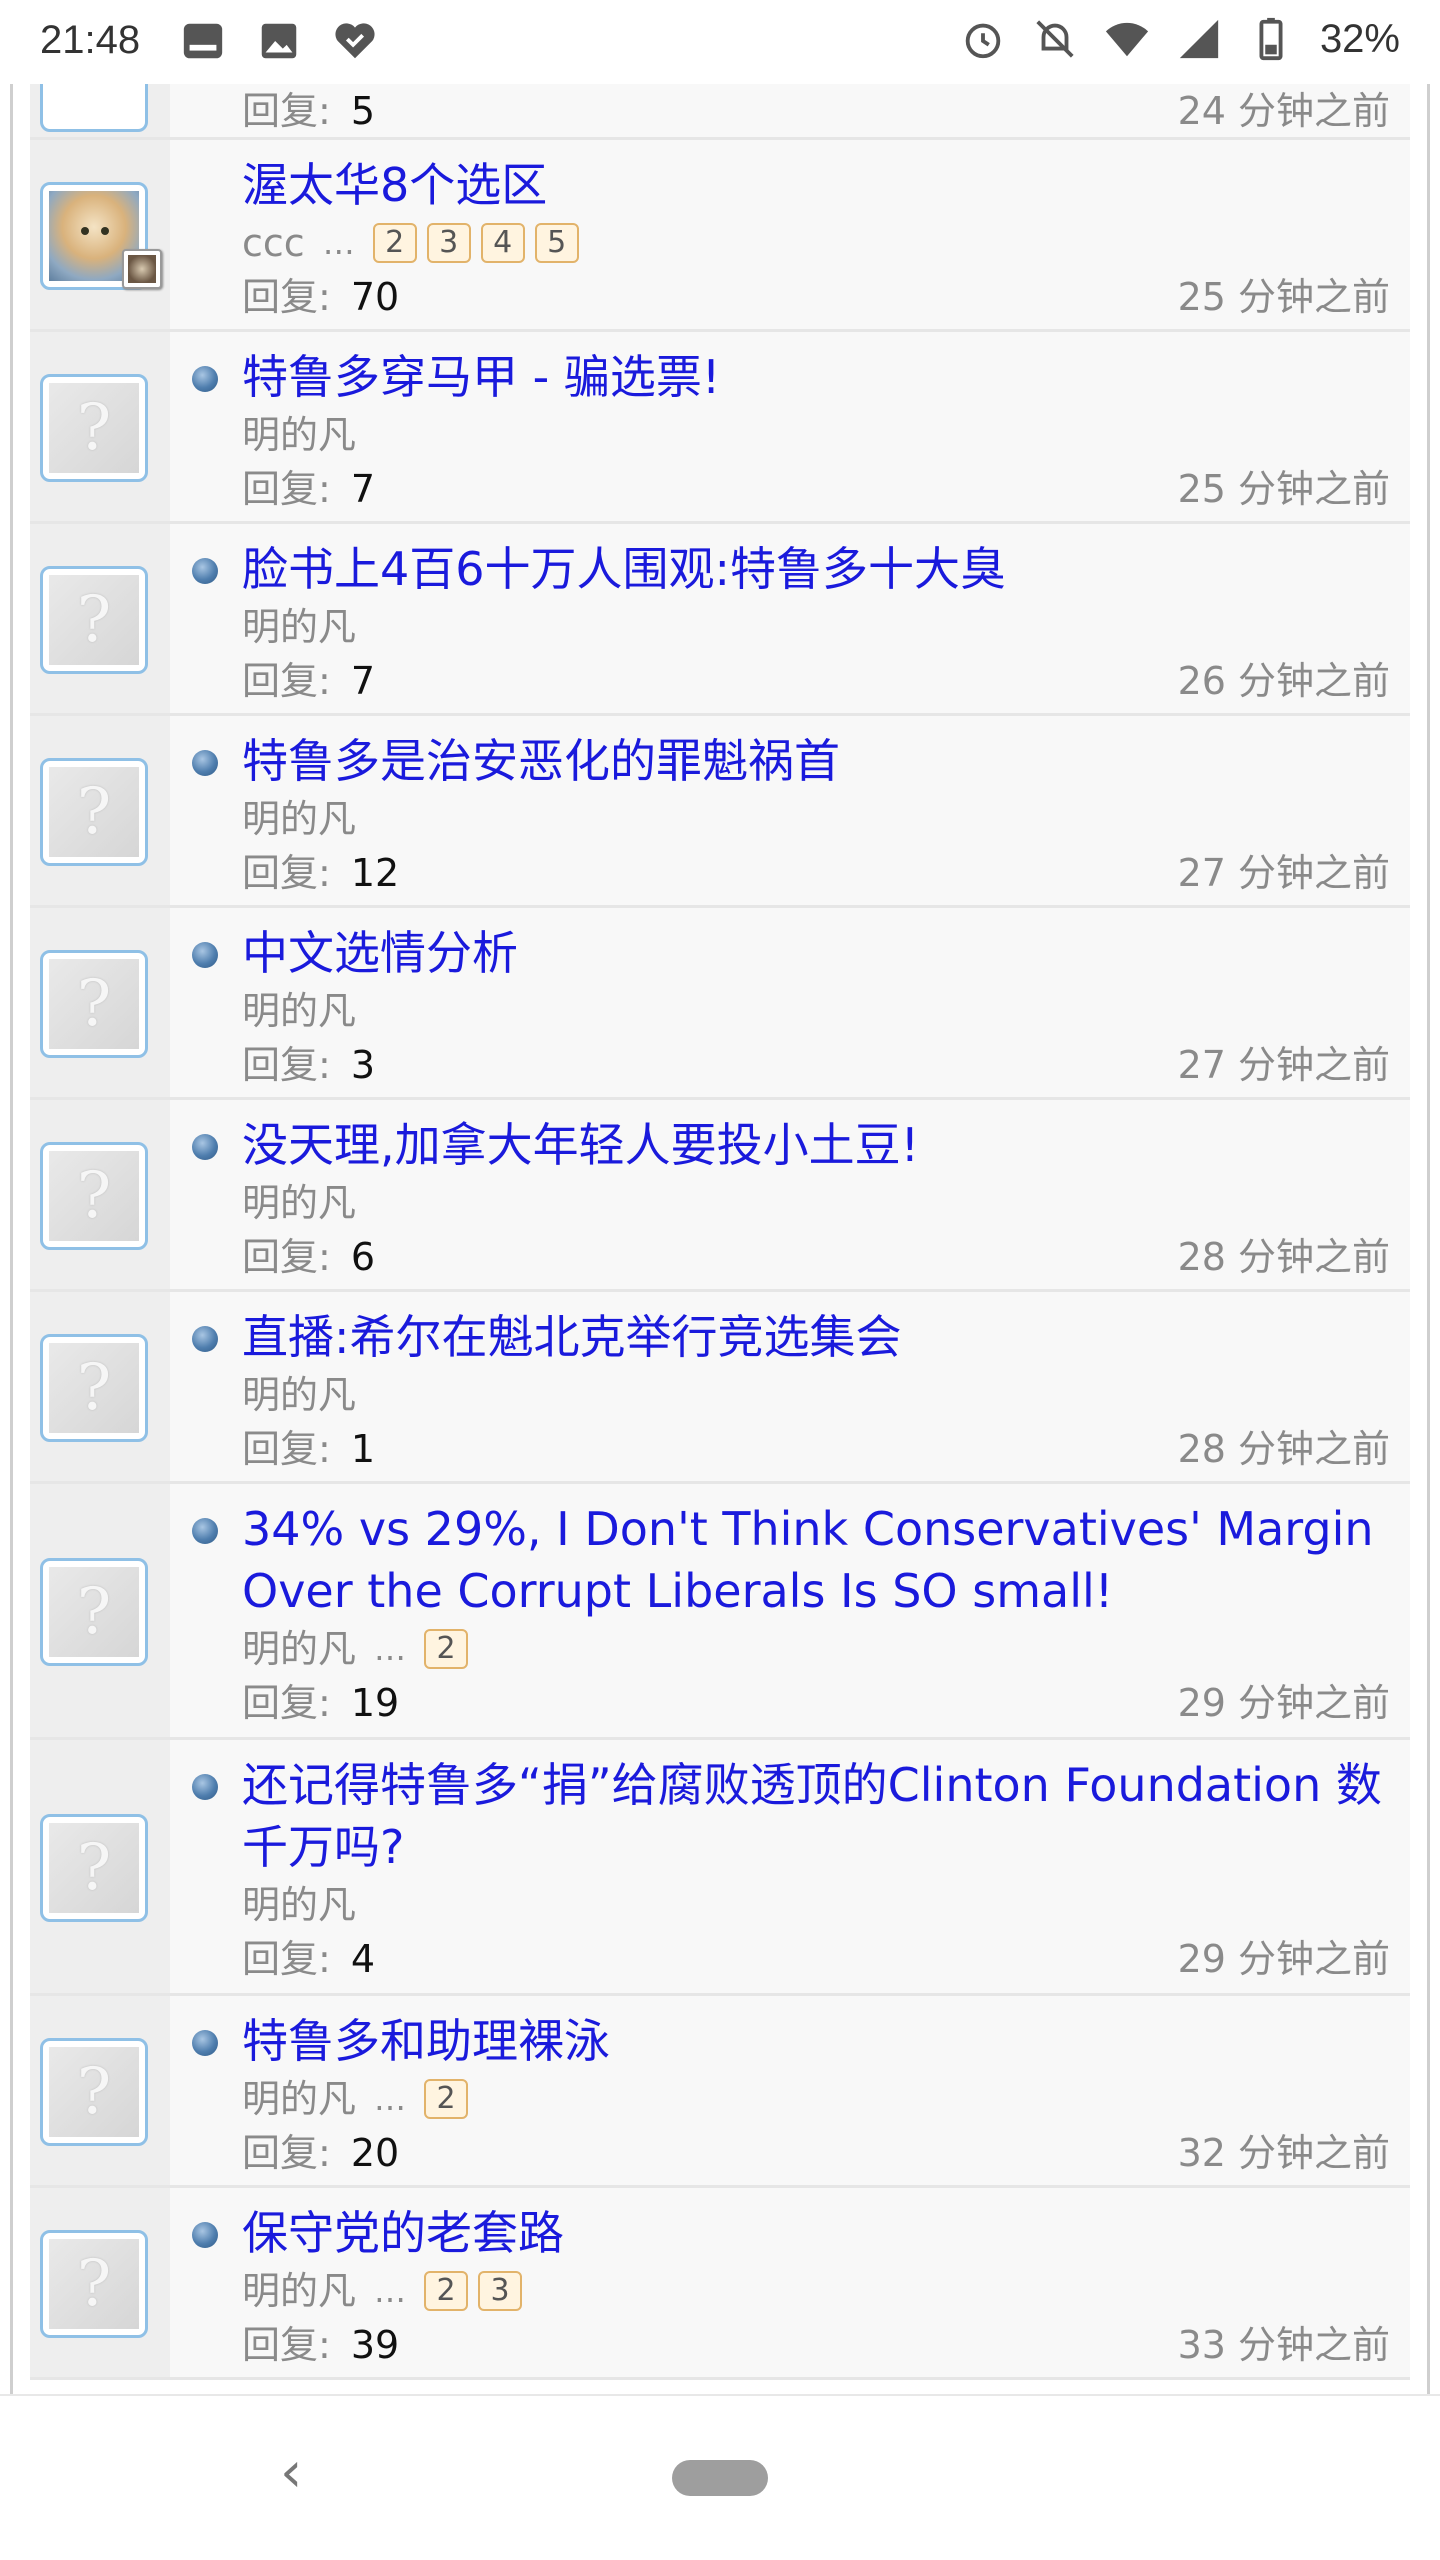  Describe the element at coordinates (375, 2153) in the screenshot. I see `reply-count: 20` at that location.